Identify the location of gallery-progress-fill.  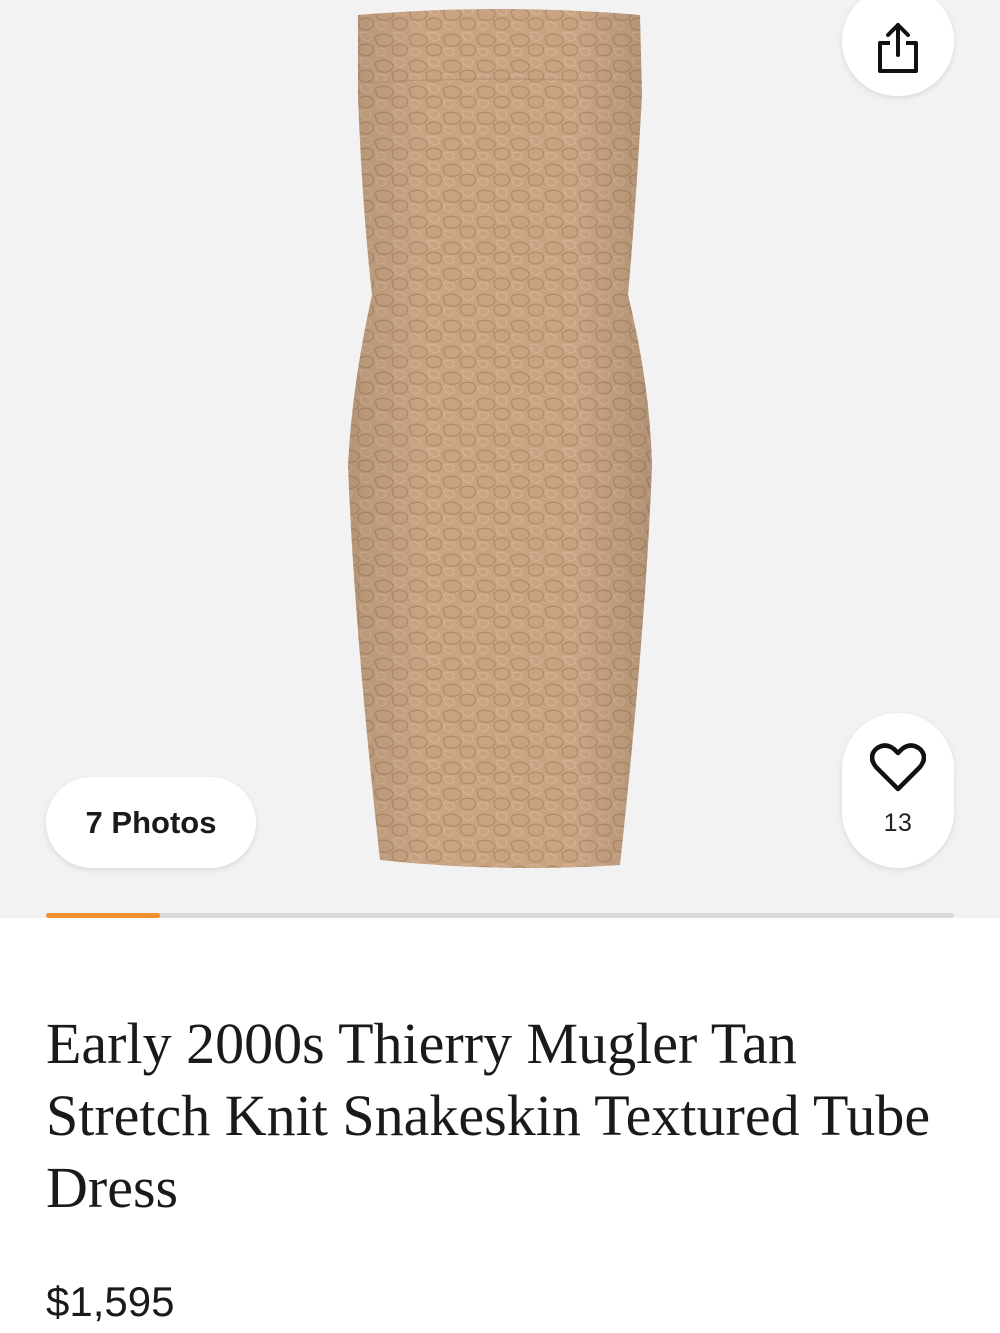
(103, 915).